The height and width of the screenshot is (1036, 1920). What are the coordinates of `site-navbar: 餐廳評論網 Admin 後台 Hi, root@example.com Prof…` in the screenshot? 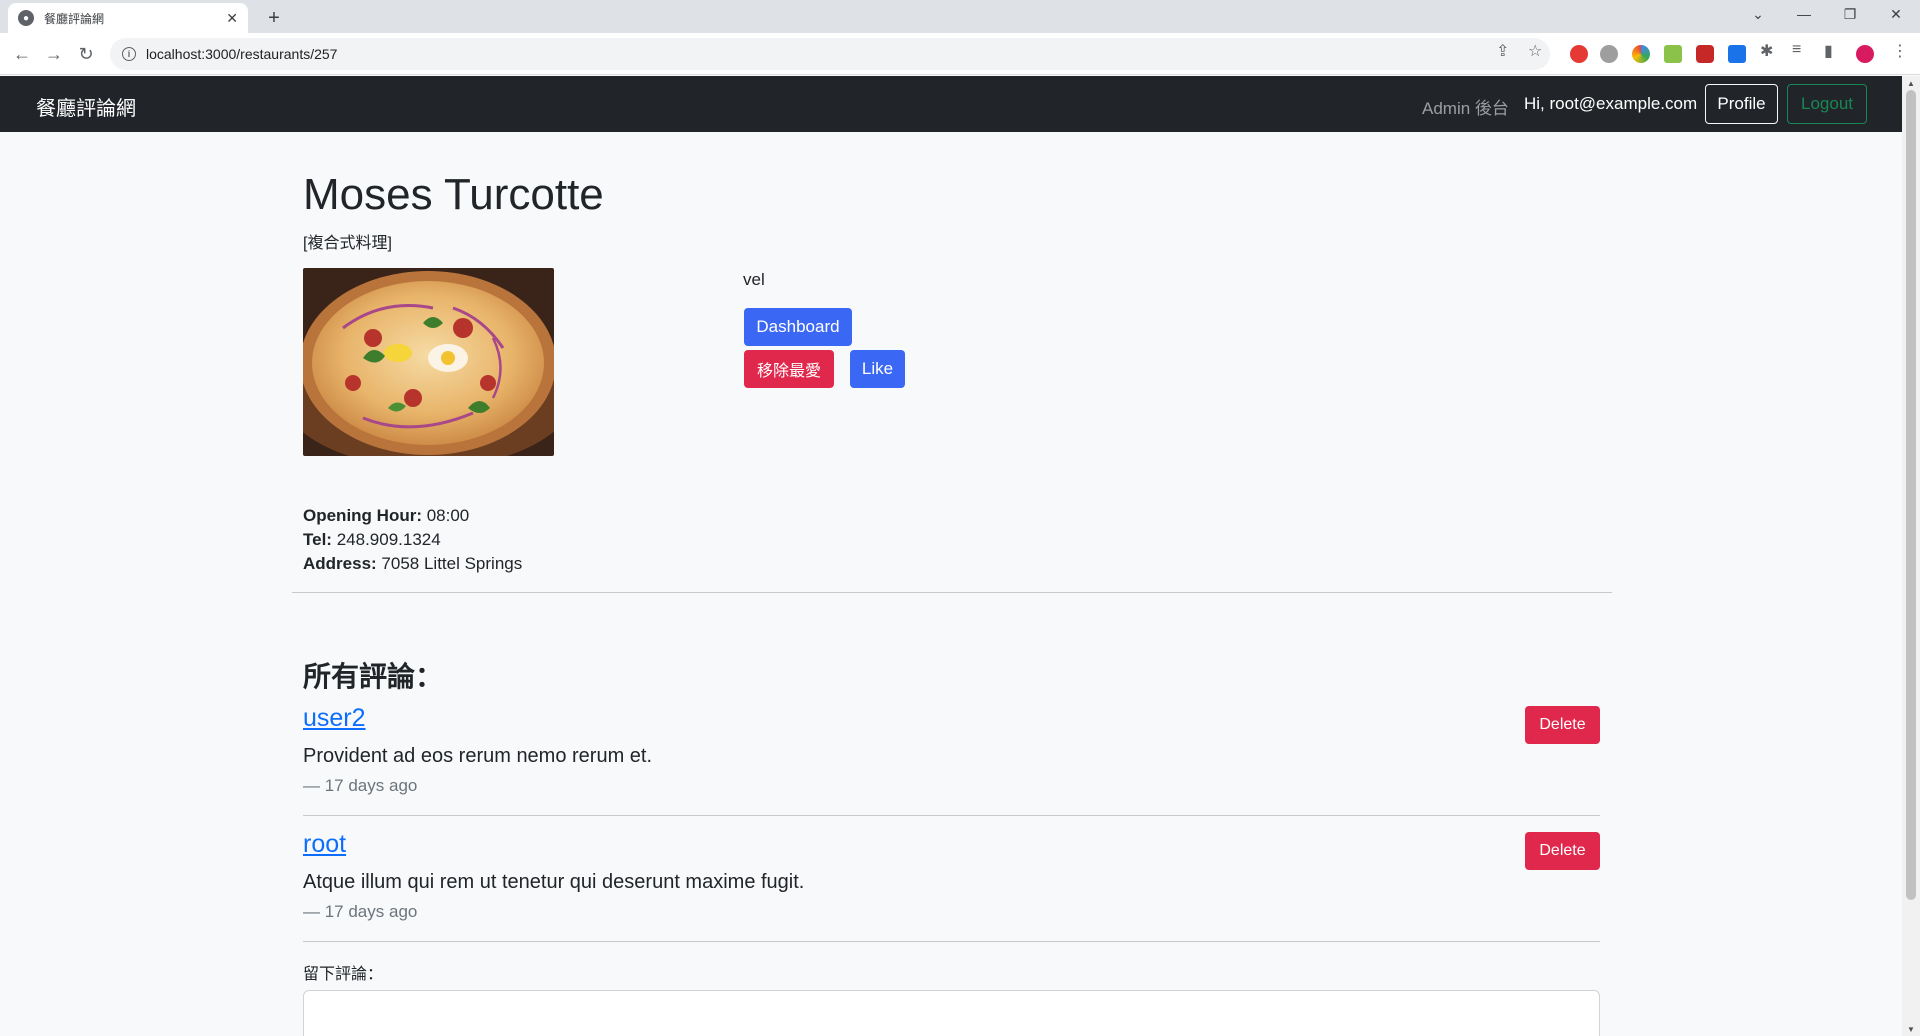 It's located at (951, 104).